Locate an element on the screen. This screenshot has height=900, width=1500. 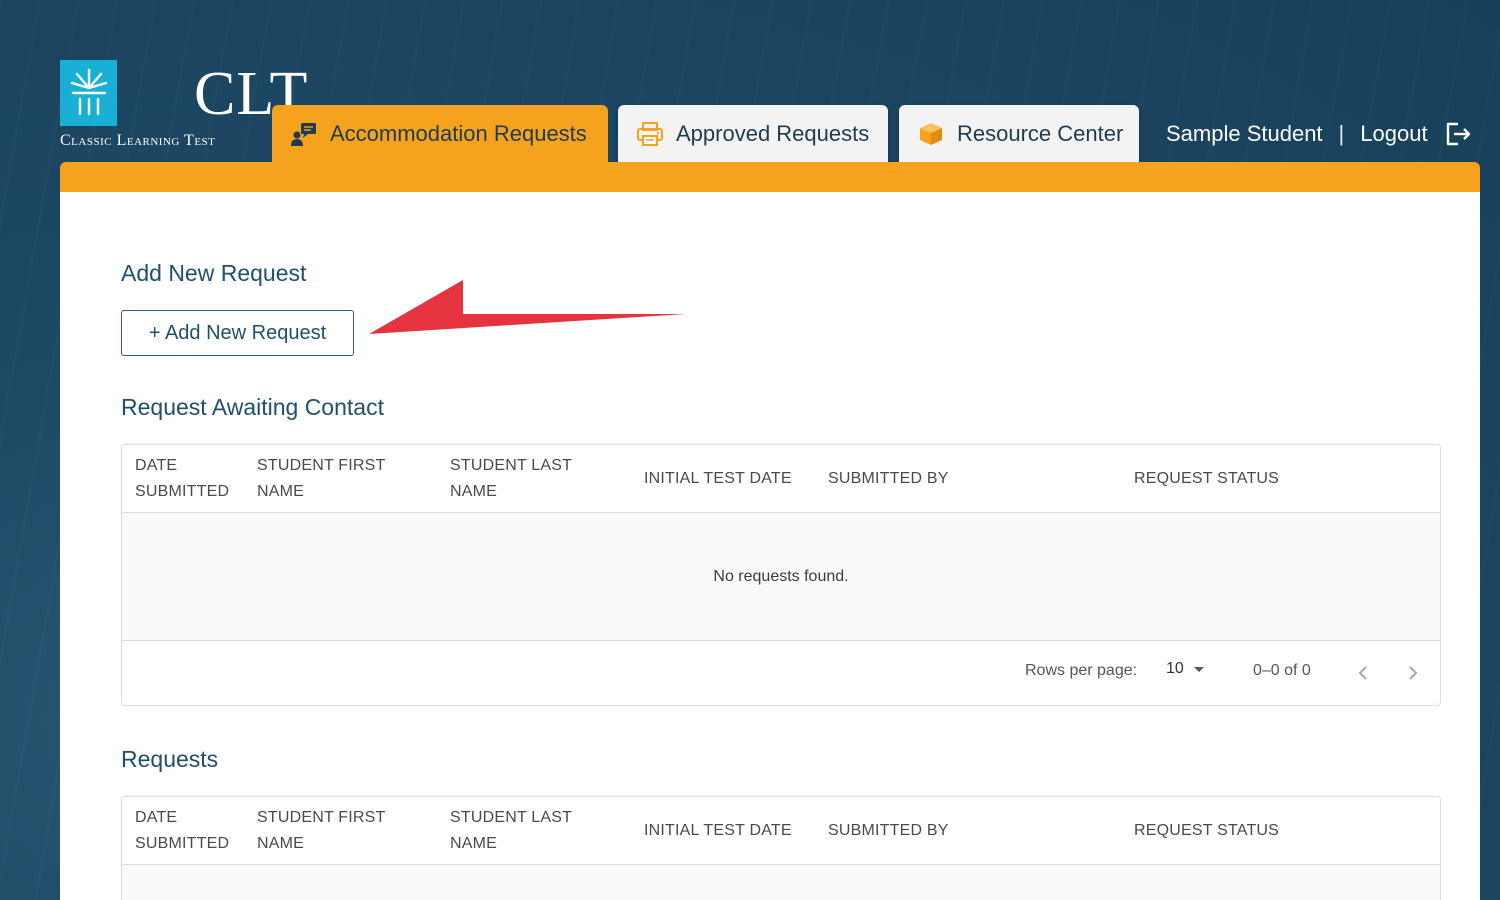
tab-label: Accommodation Requests is located at coordinates (458, 133).